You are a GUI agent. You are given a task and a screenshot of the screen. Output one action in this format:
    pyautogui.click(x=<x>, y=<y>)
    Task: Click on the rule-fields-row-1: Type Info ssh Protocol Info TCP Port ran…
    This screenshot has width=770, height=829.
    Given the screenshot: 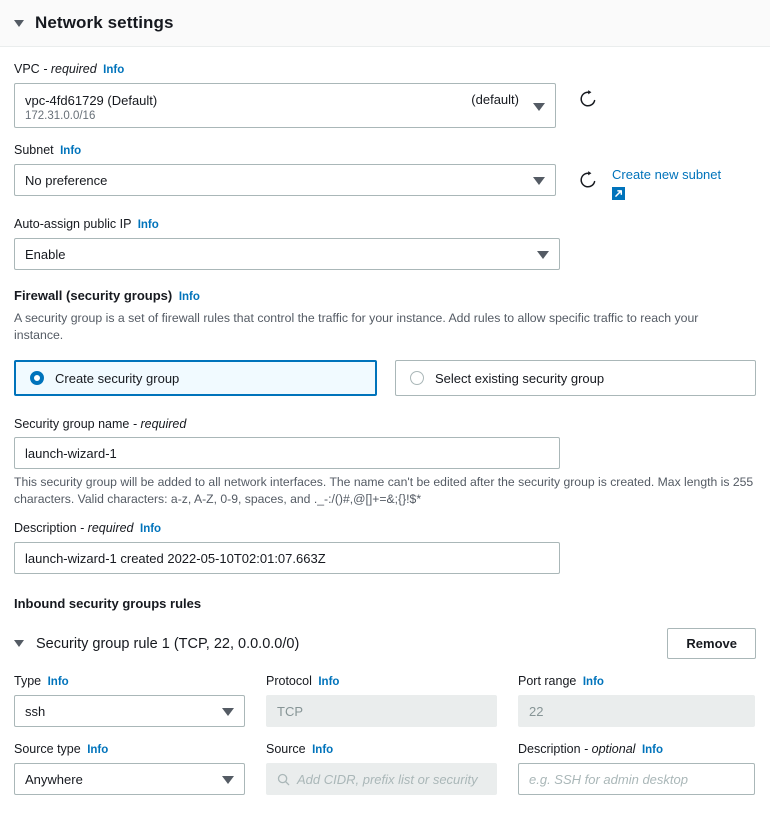 What is the action you would take?
    pyautogui.click(x=385, y=700)
    